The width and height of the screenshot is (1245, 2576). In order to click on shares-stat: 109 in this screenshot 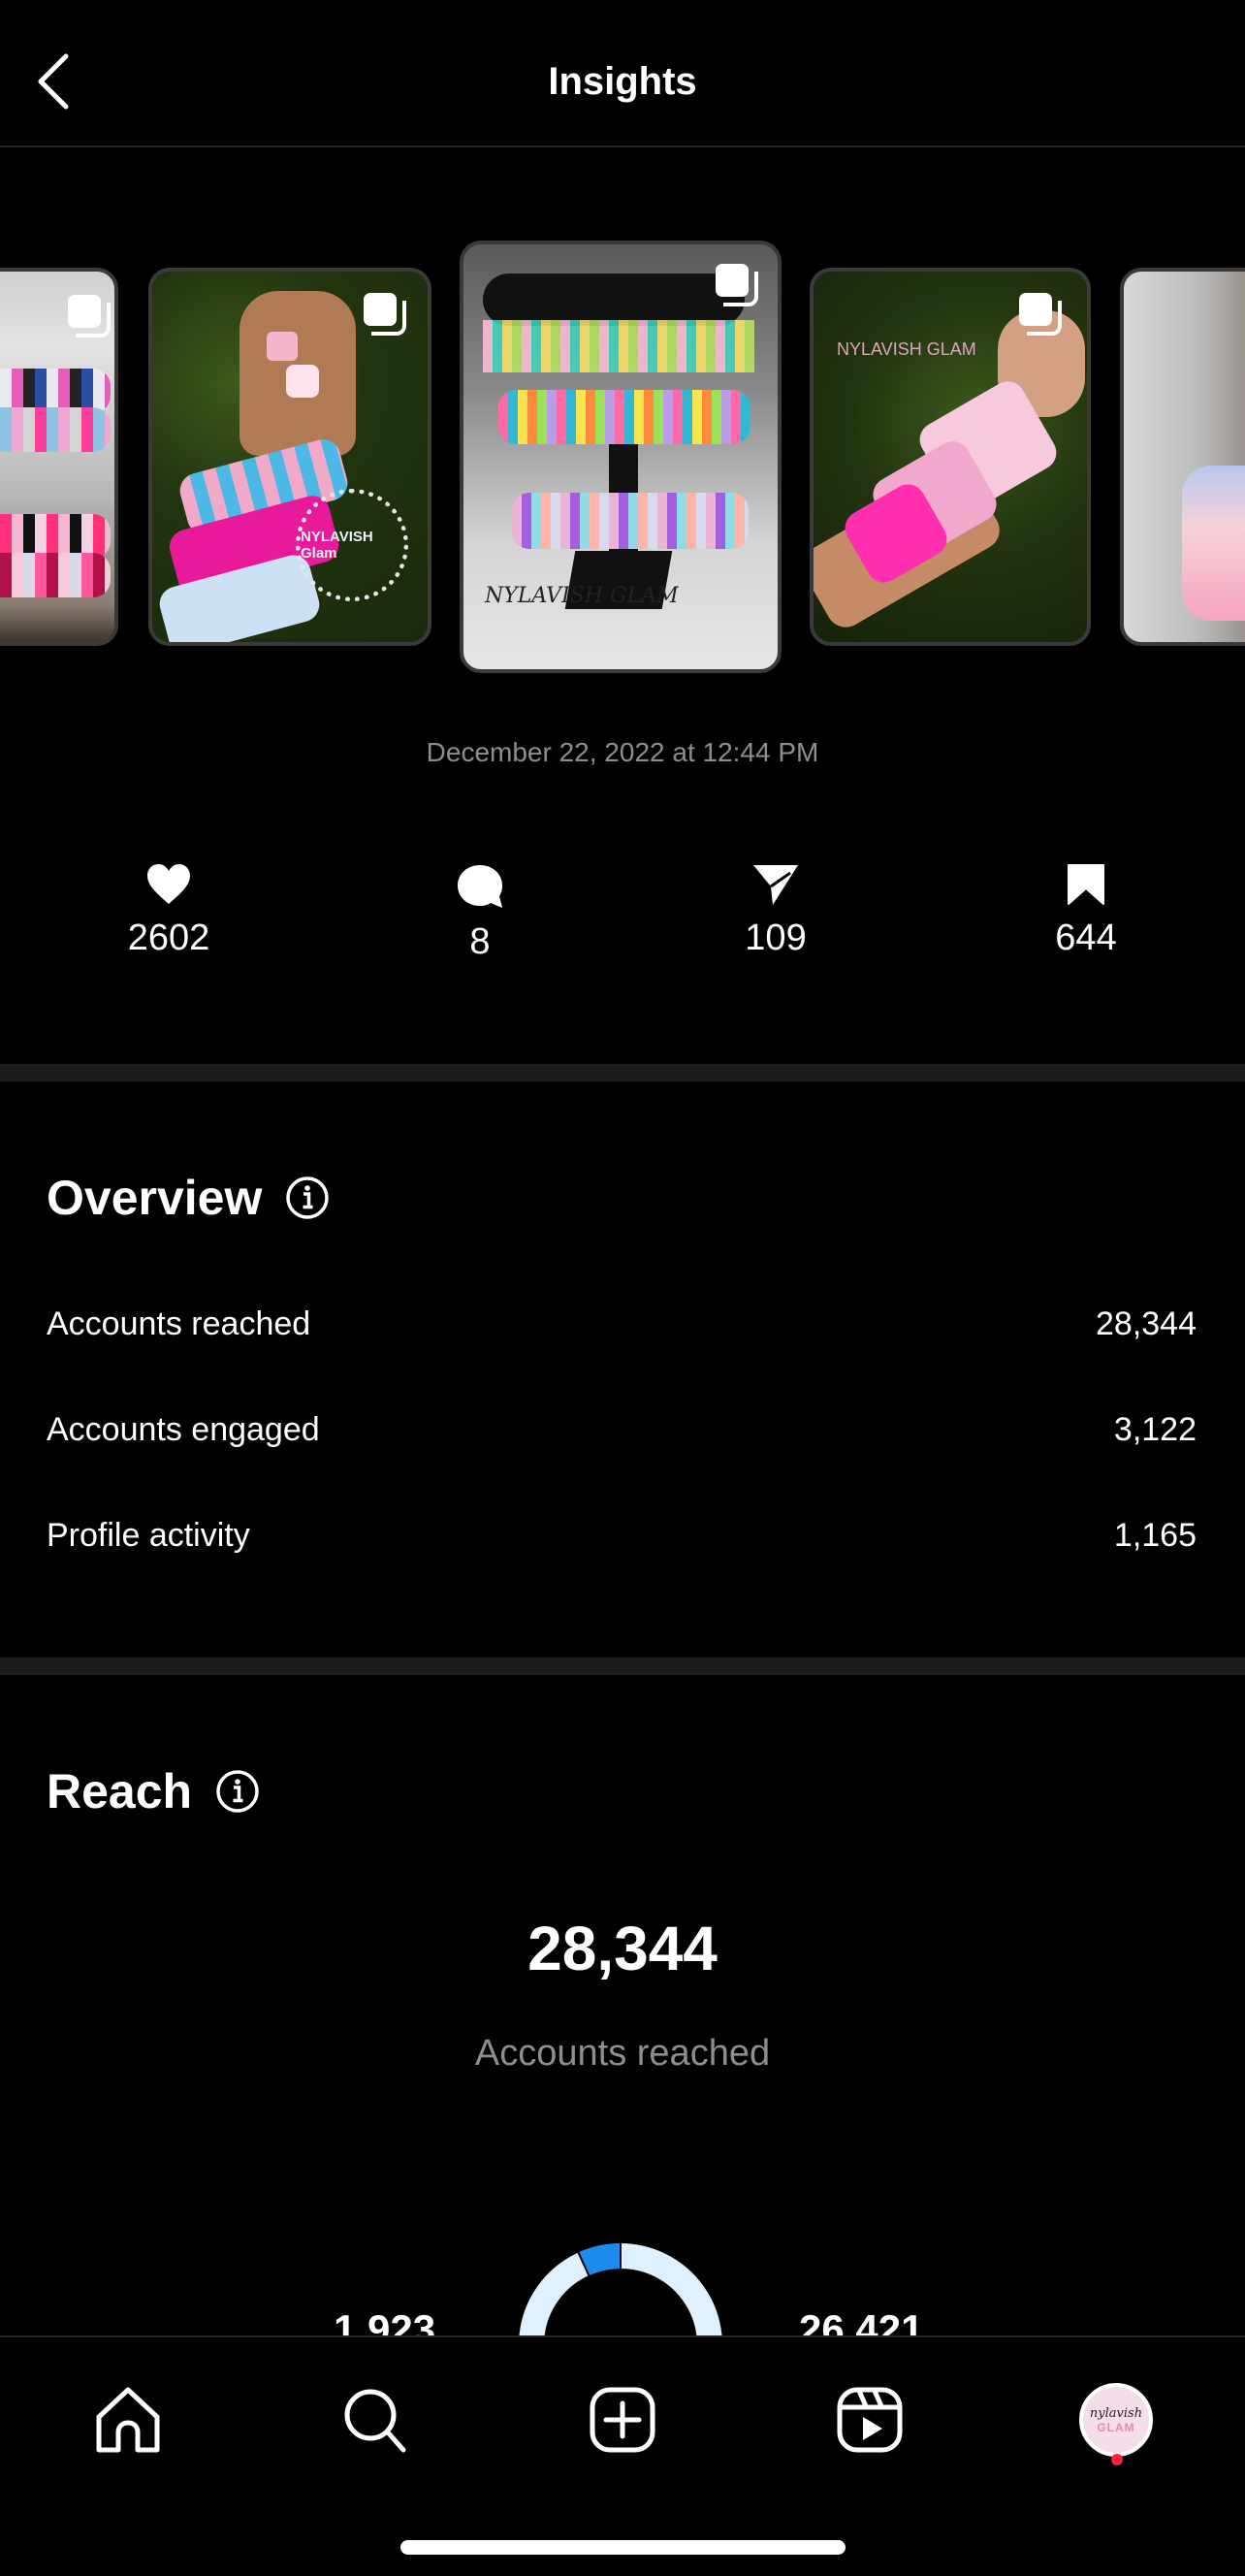, I will do `click(776, 911)`.